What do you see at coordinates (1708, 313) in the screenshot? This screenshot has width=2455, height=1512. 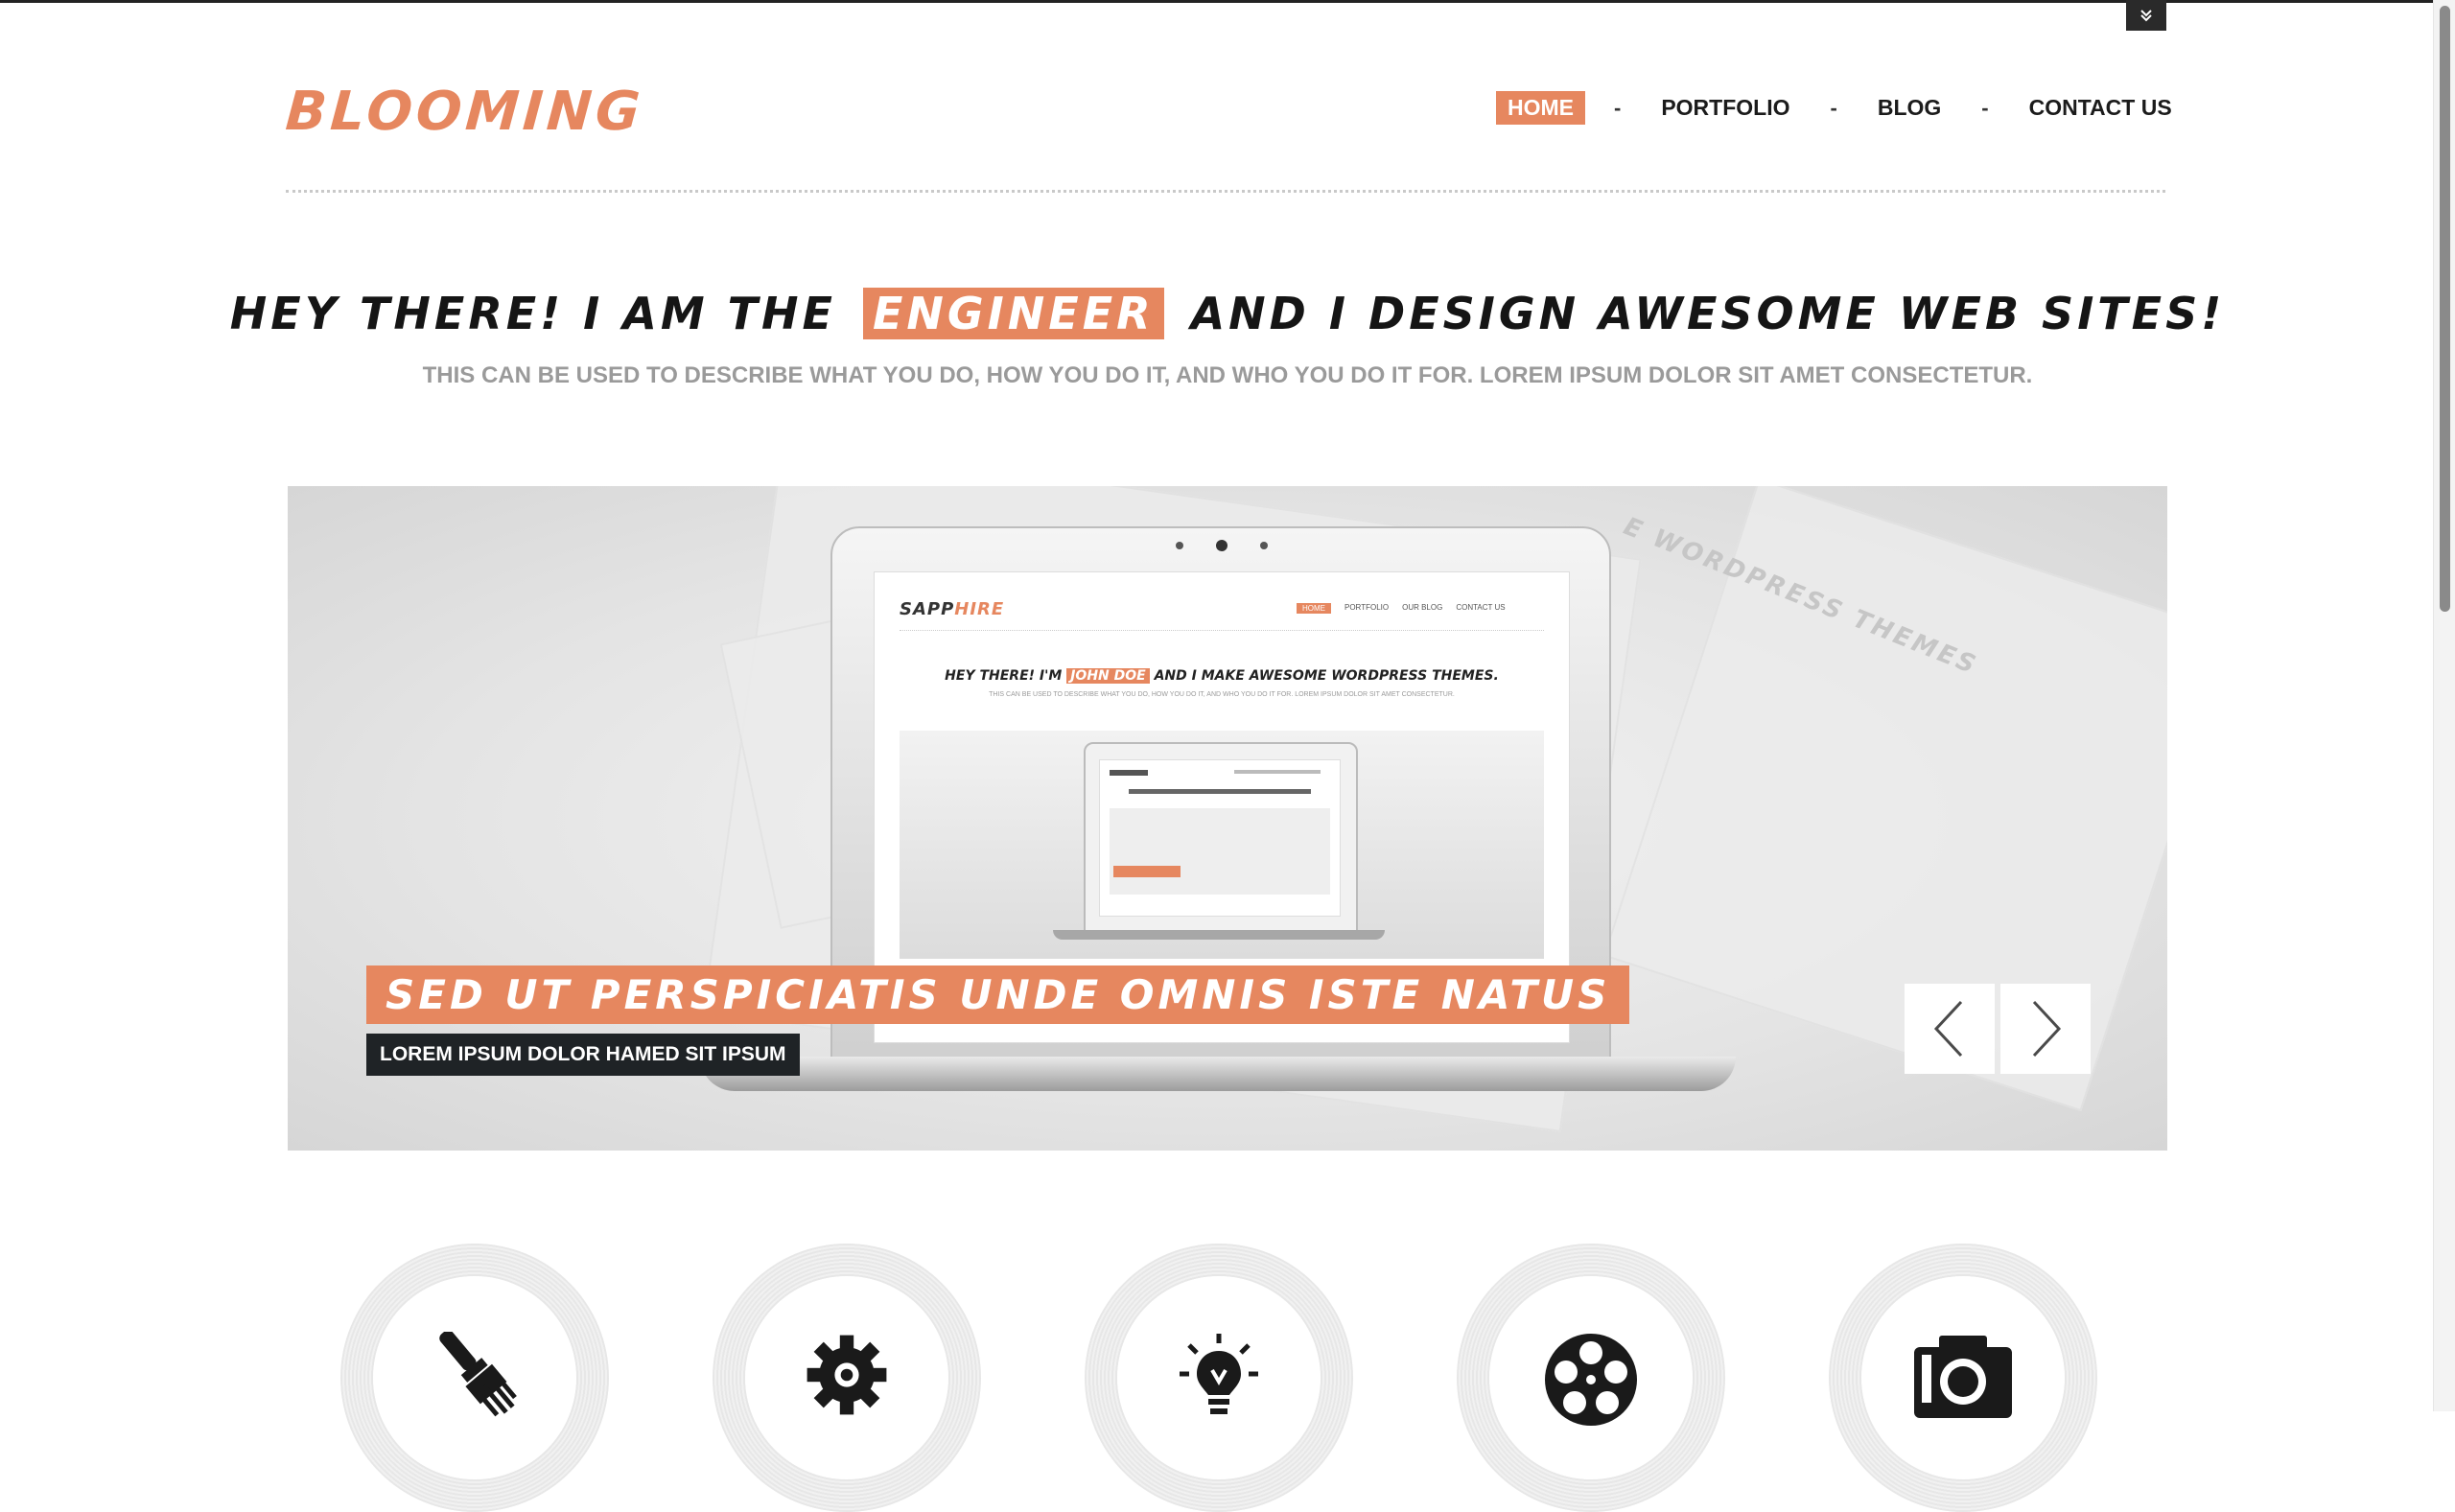 I see `headline-after: AND I DESIGN AWESOME WEB SITES!` at bounding box center [1708, 313].